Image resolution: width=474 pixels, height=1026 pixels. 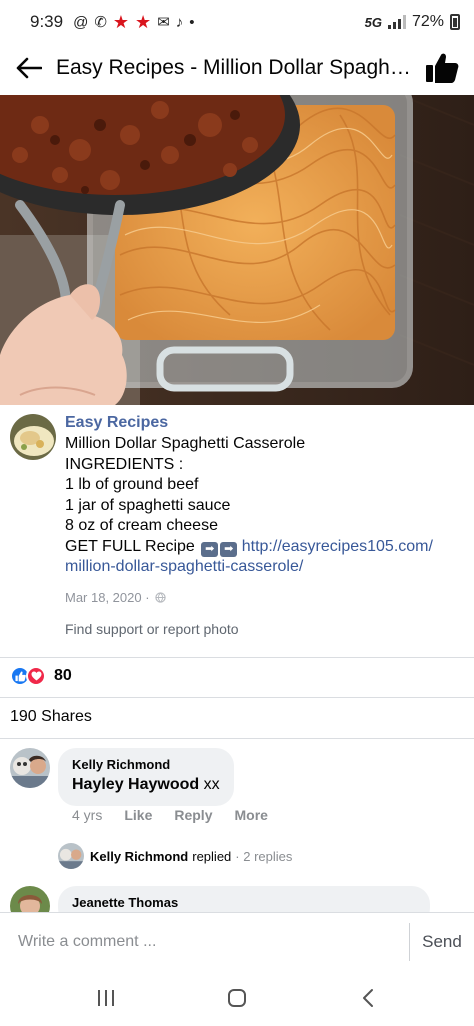 What do you see at coordinates (396, 22) in the screenshot?
I see `signal-icon` at bounding box center [396, 22].